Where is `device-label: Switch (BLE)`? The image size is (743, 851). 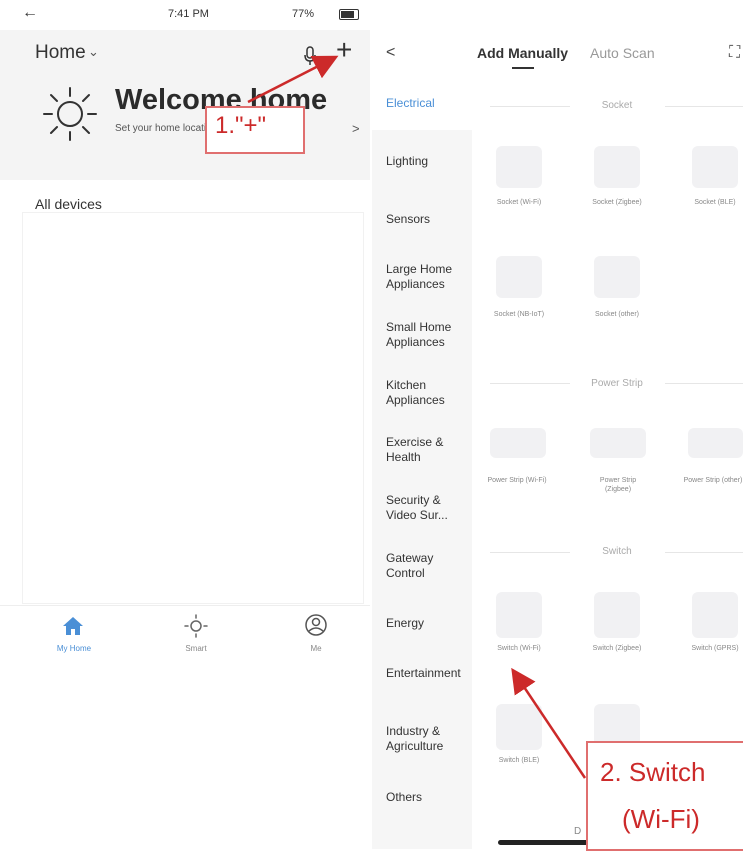 device-label: Switch (BLE) is located at coordinates (519, 760).